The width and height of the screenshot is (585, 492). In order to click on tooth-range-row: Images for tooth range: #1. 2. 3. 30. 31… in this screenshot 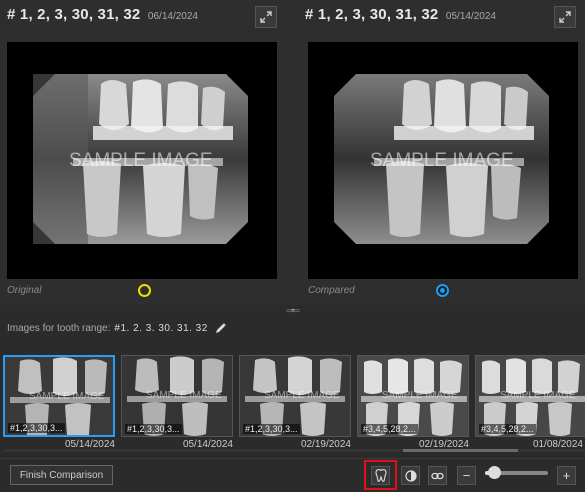, I will do `click(117, 328)`.